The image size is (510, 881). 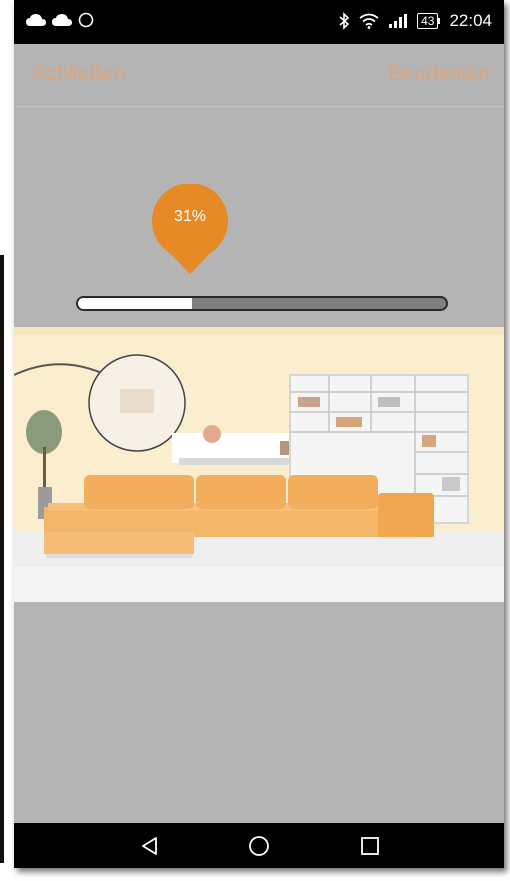 I want to click on slider-track, so click(x=262, y=303).